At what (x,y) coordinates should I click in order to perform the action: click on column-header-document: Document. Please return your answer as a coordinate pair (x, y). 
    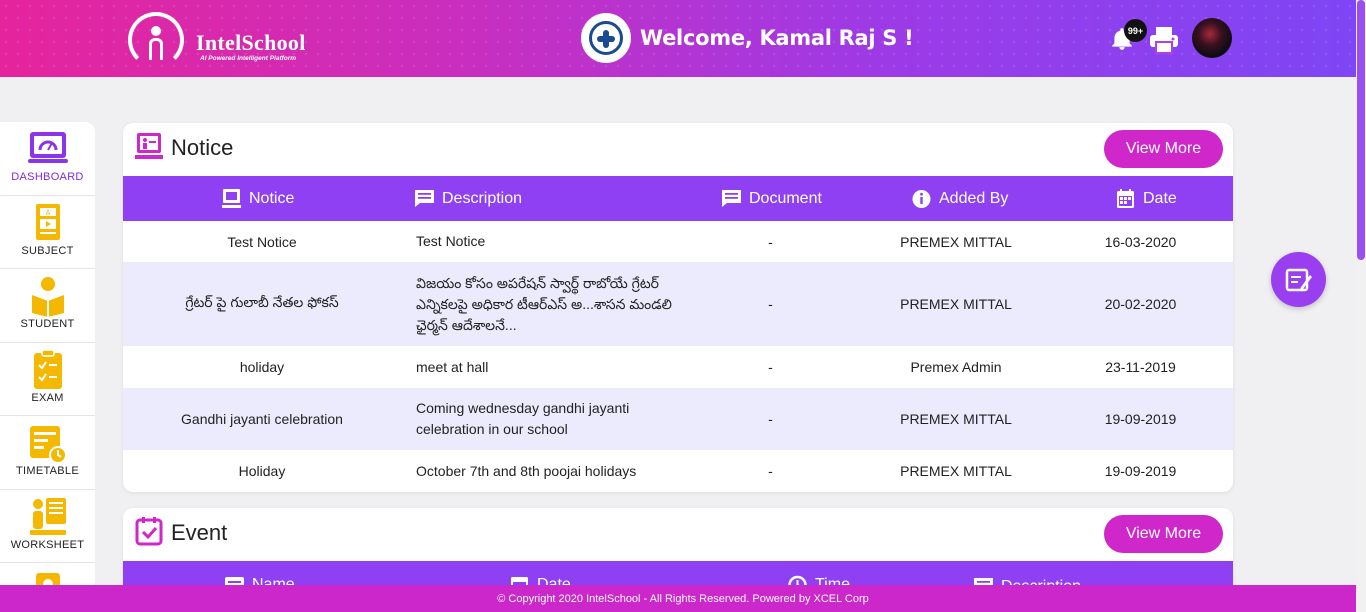
    Looking at the image, I should click on (771, 198).